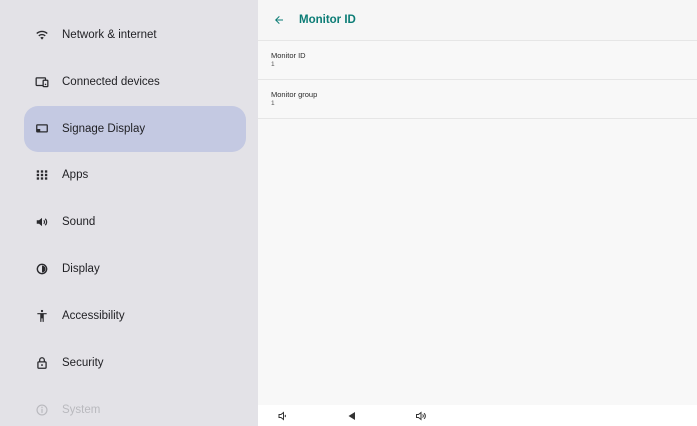  Describe the element at coordinates (135, 269) in the screenshot. I see `sidebar-item-display: Display` at that location.